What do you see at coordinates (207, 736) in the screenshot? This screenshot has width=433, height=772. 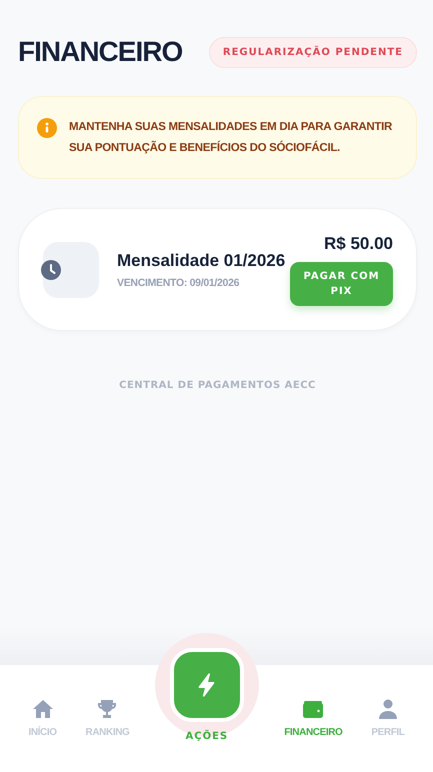 I see `nav-label: AÇÕES` at bounding box center [207, 736].